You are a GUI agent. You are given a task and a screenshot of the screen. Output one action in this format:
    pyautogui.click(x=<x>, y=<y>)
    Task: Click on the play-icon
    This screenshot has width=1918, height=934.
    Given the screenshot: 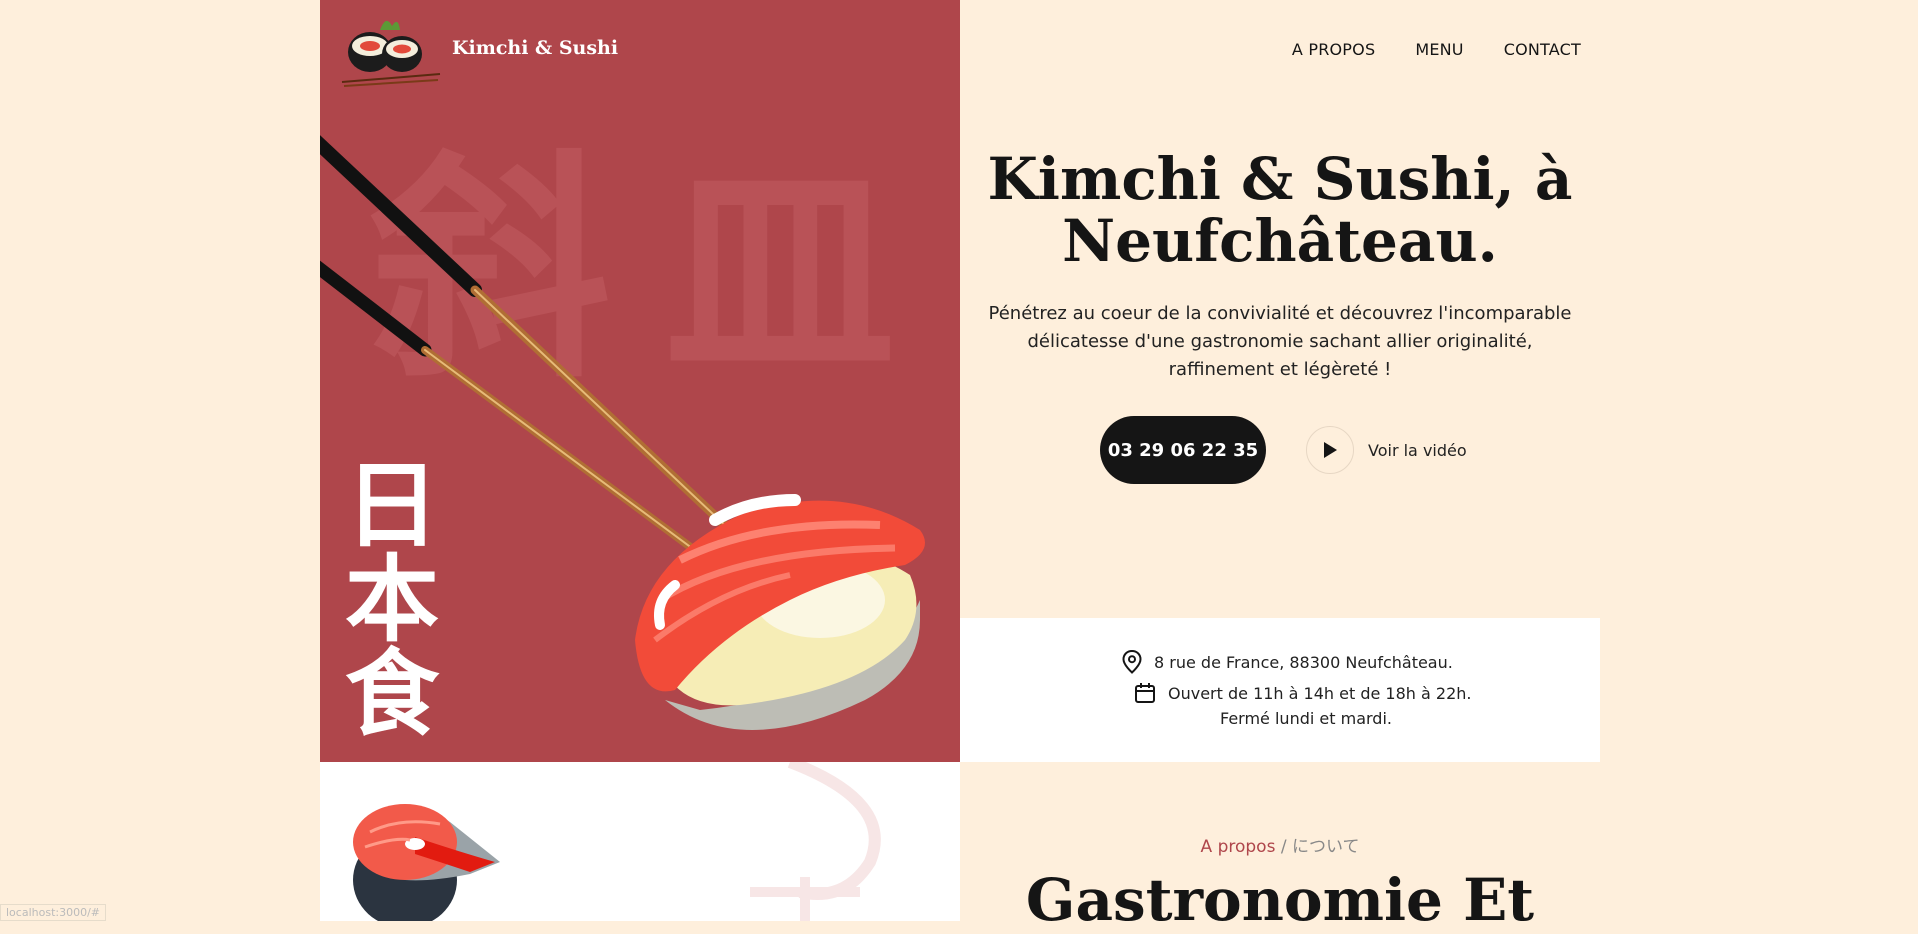 What is the action you would take?
    pyautogui.click(x=1330, y=450)
    